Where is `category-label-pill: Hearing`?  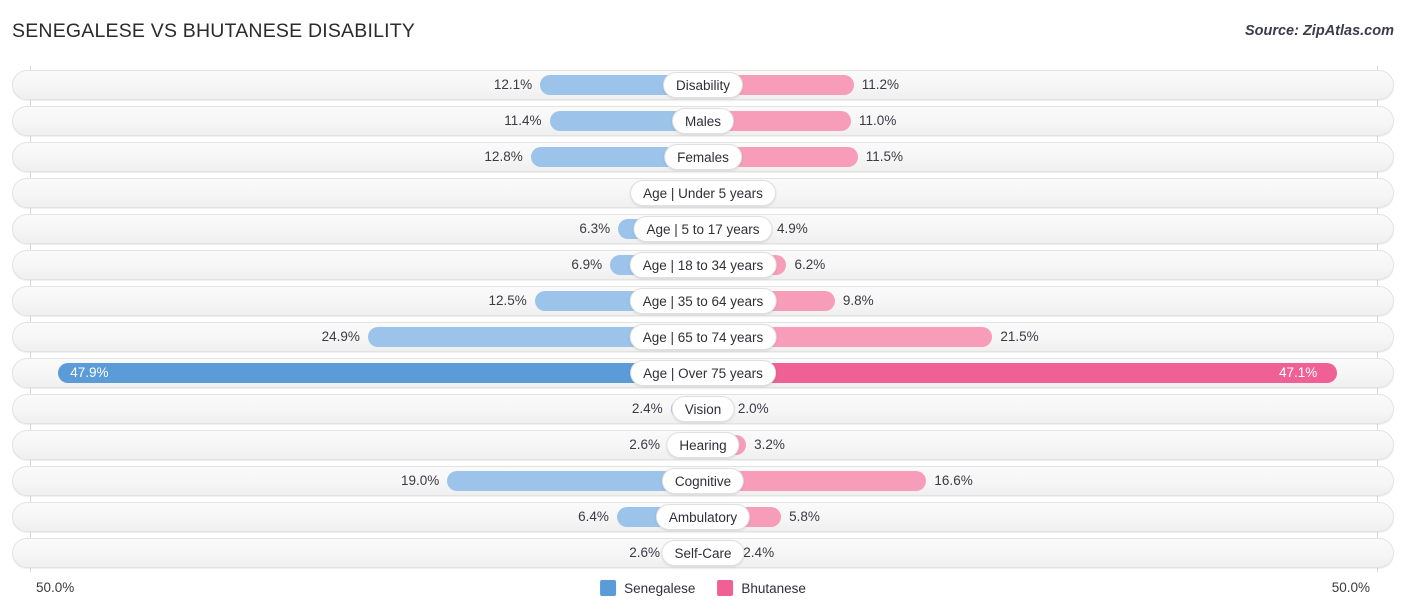 category-label-pill: Hearing is located at coordinates (703, 445).